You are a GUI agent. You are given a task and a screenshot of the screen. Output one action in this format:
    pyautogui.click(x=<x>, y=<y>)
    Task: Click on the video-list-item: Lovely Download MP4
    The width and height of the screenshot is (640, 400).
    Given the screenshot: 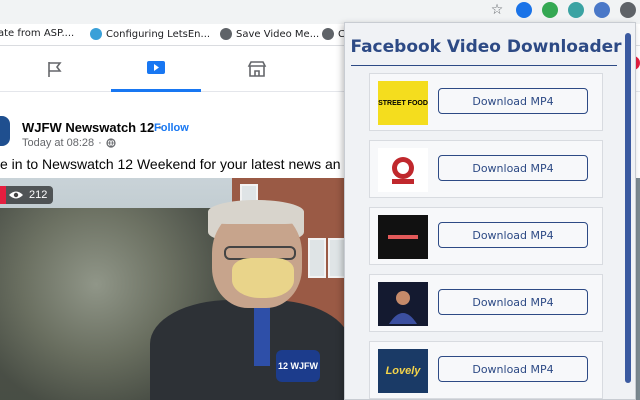 What is the action you would take?
    pyautogui.click(x=486, y=370)
    